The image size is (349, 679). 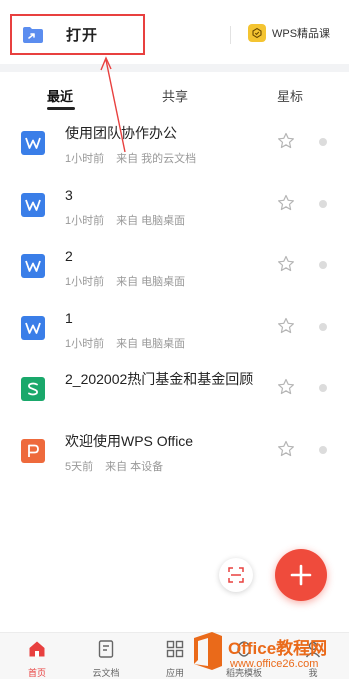 I want to click on file-meta: 5天前 来自 本设备, so click(x=114, y=466).